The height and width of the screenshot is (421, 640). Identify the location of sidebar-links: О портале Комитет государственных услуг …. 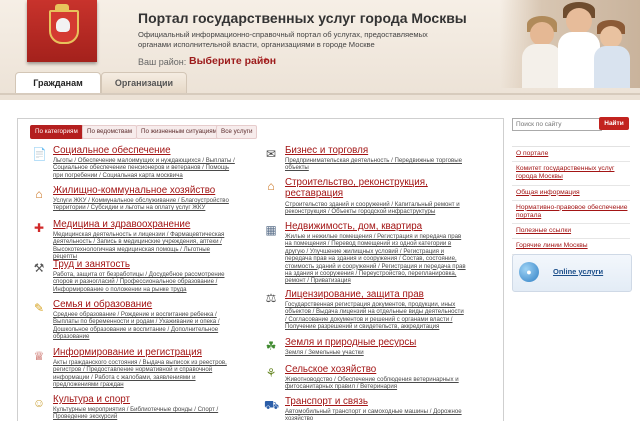
(571, 200).